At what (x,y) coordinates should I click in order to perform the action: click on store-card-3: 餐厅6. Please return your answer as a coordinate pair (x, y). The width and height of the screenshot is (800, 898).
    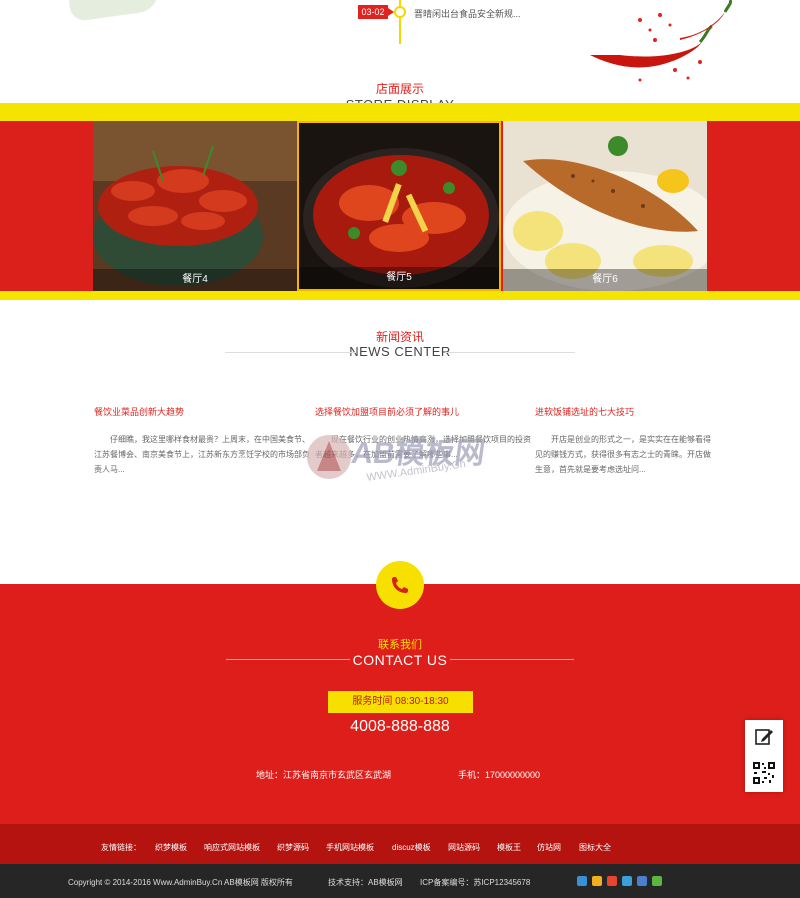
    Looking at the image, I should click on (605, 206).